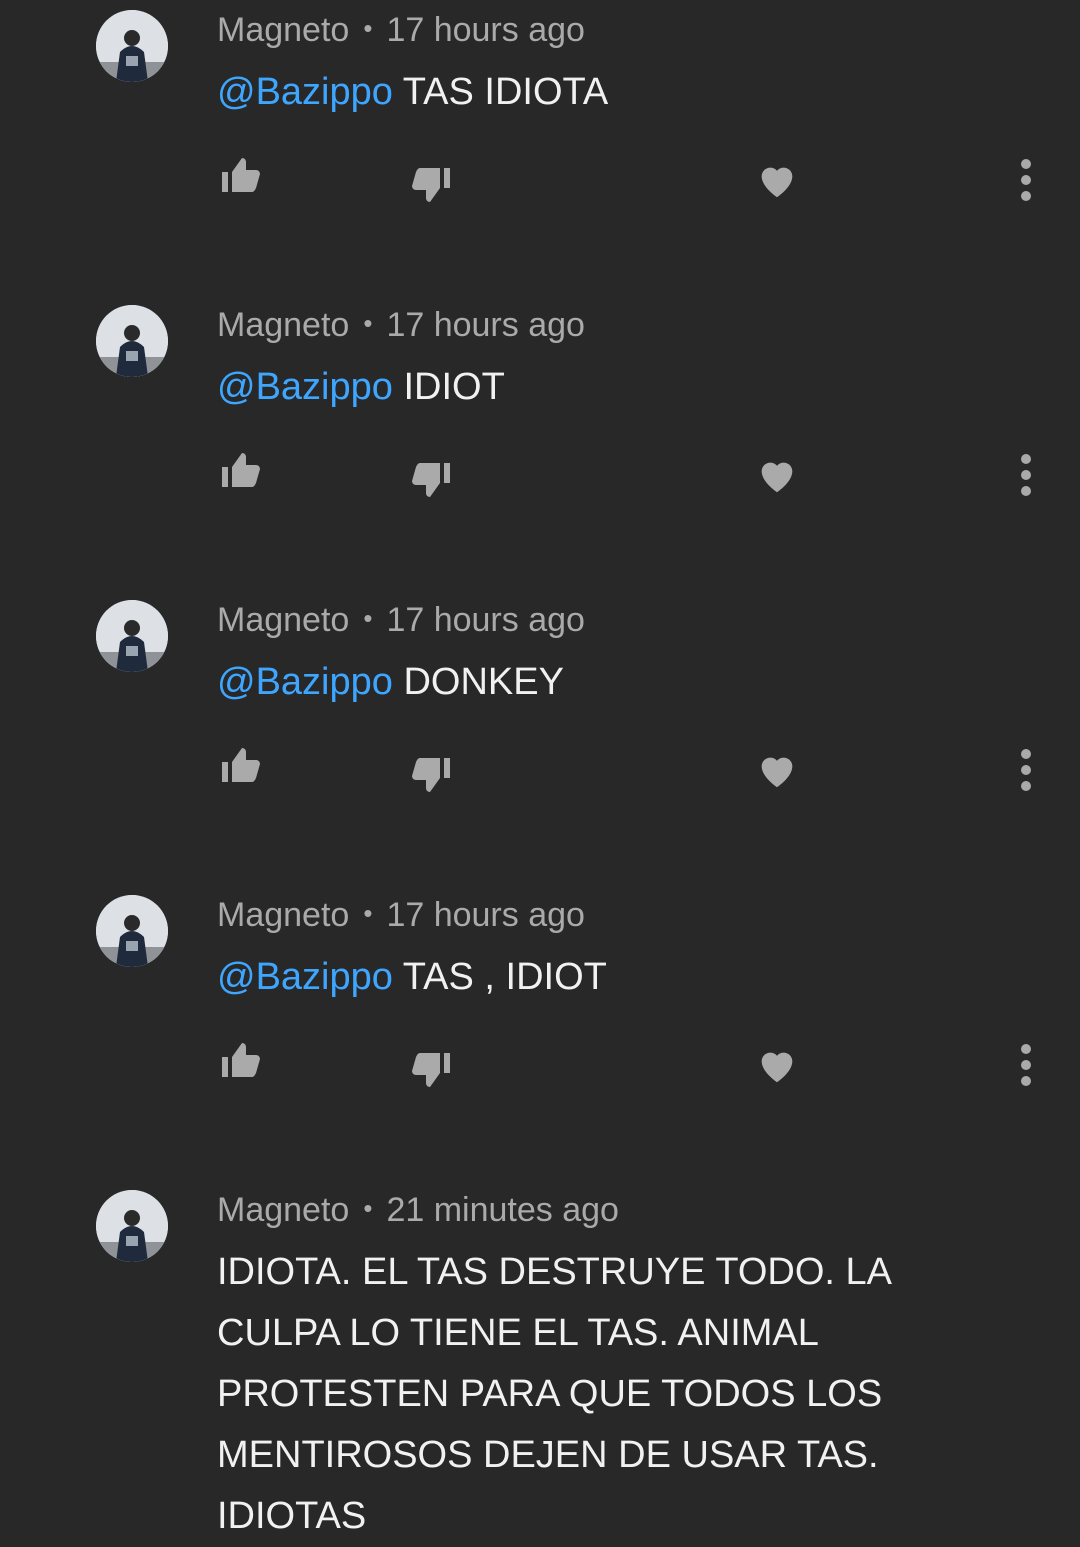 The height and width of the screenshot is (1547, 1080). I want to click on comment-text: @Bazippo IDIOT, so click(577, 387).